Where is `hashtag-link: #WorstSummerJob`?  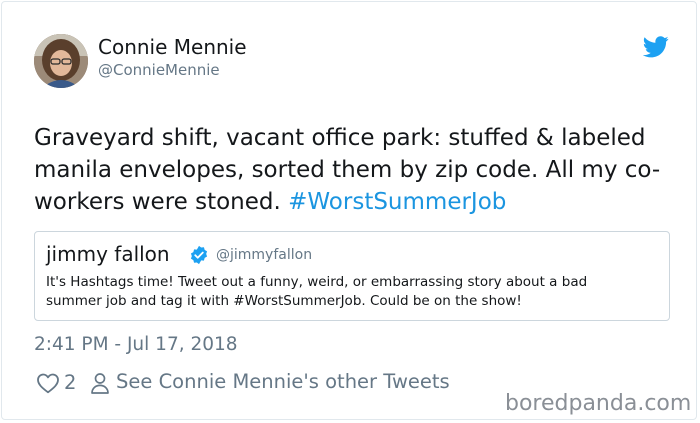 hashtag-link: #WorstSummerJob is located at coordinates (397, 202).